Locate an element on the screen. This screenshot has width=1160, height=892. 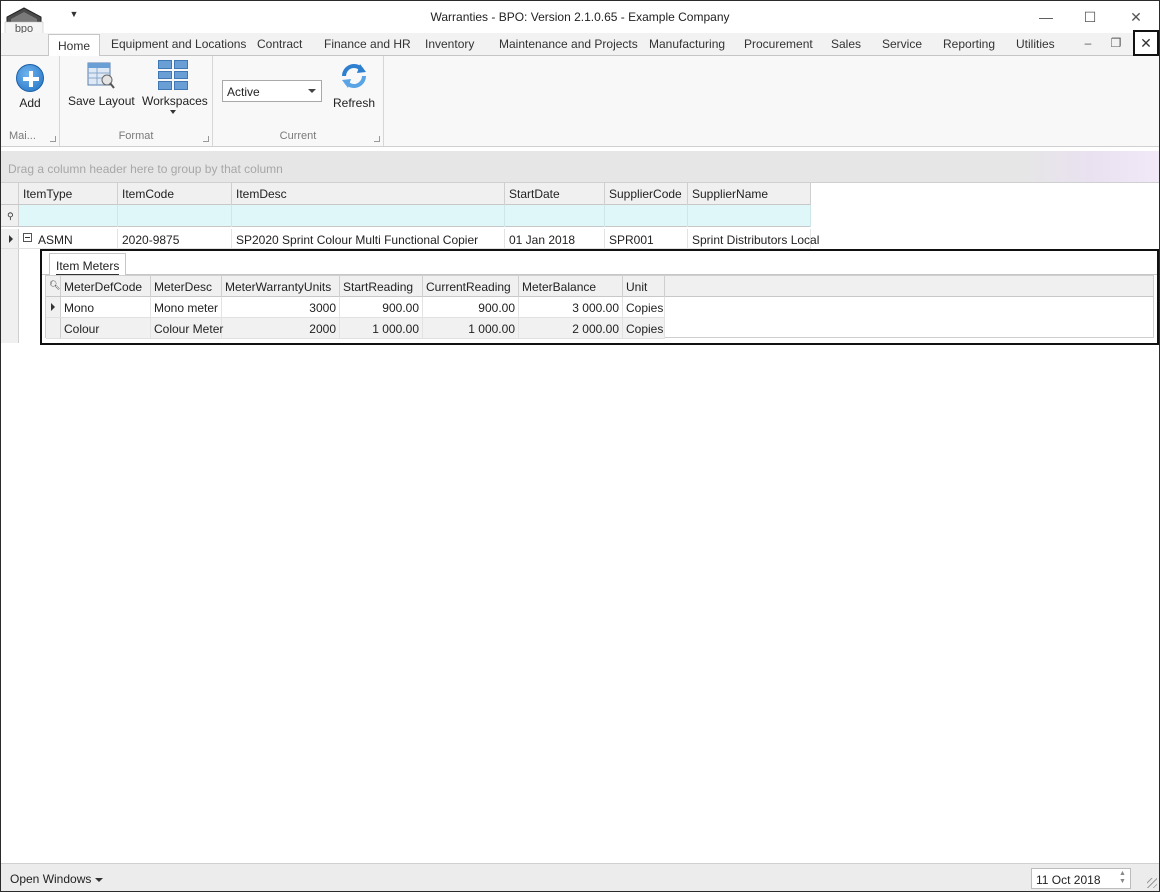
auto-filter-row: ⚲ is located at coordinates (406, 216).